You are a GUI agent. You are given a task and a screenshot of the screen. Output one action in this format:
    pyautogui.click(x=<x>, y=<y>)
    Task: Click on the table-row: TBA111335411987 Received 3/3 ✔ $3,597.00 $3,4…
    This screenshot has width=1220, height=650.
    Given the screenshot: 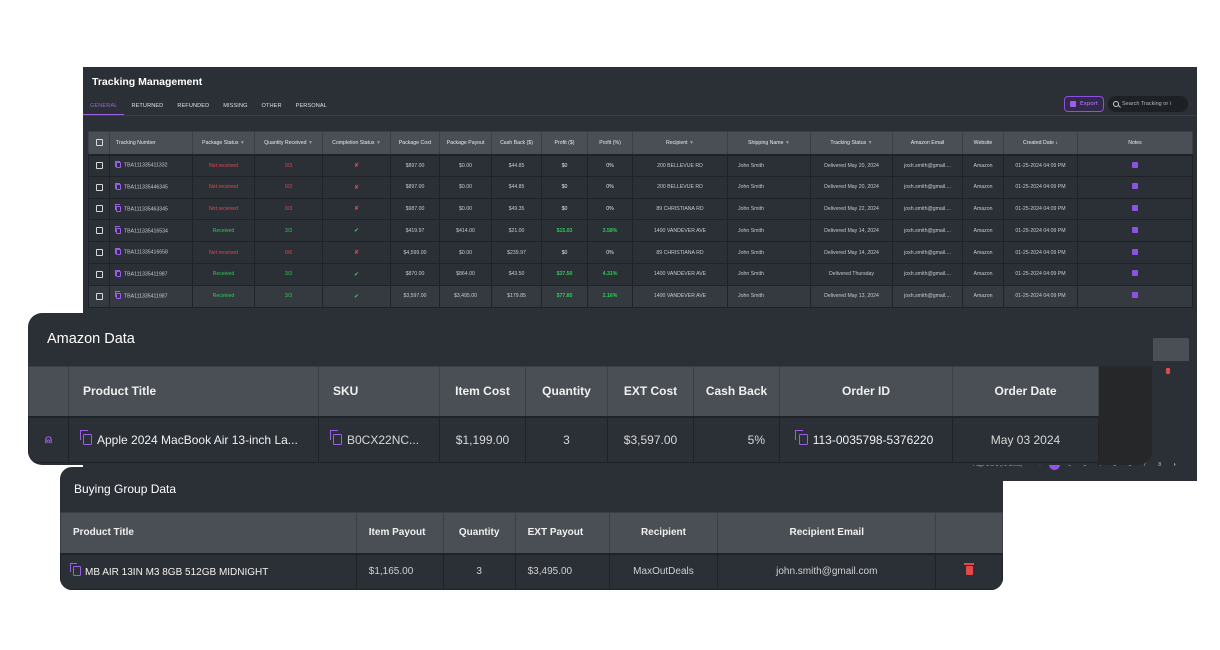 What is the action you would take?
    pyautogui.click(x=640, y=296)
    